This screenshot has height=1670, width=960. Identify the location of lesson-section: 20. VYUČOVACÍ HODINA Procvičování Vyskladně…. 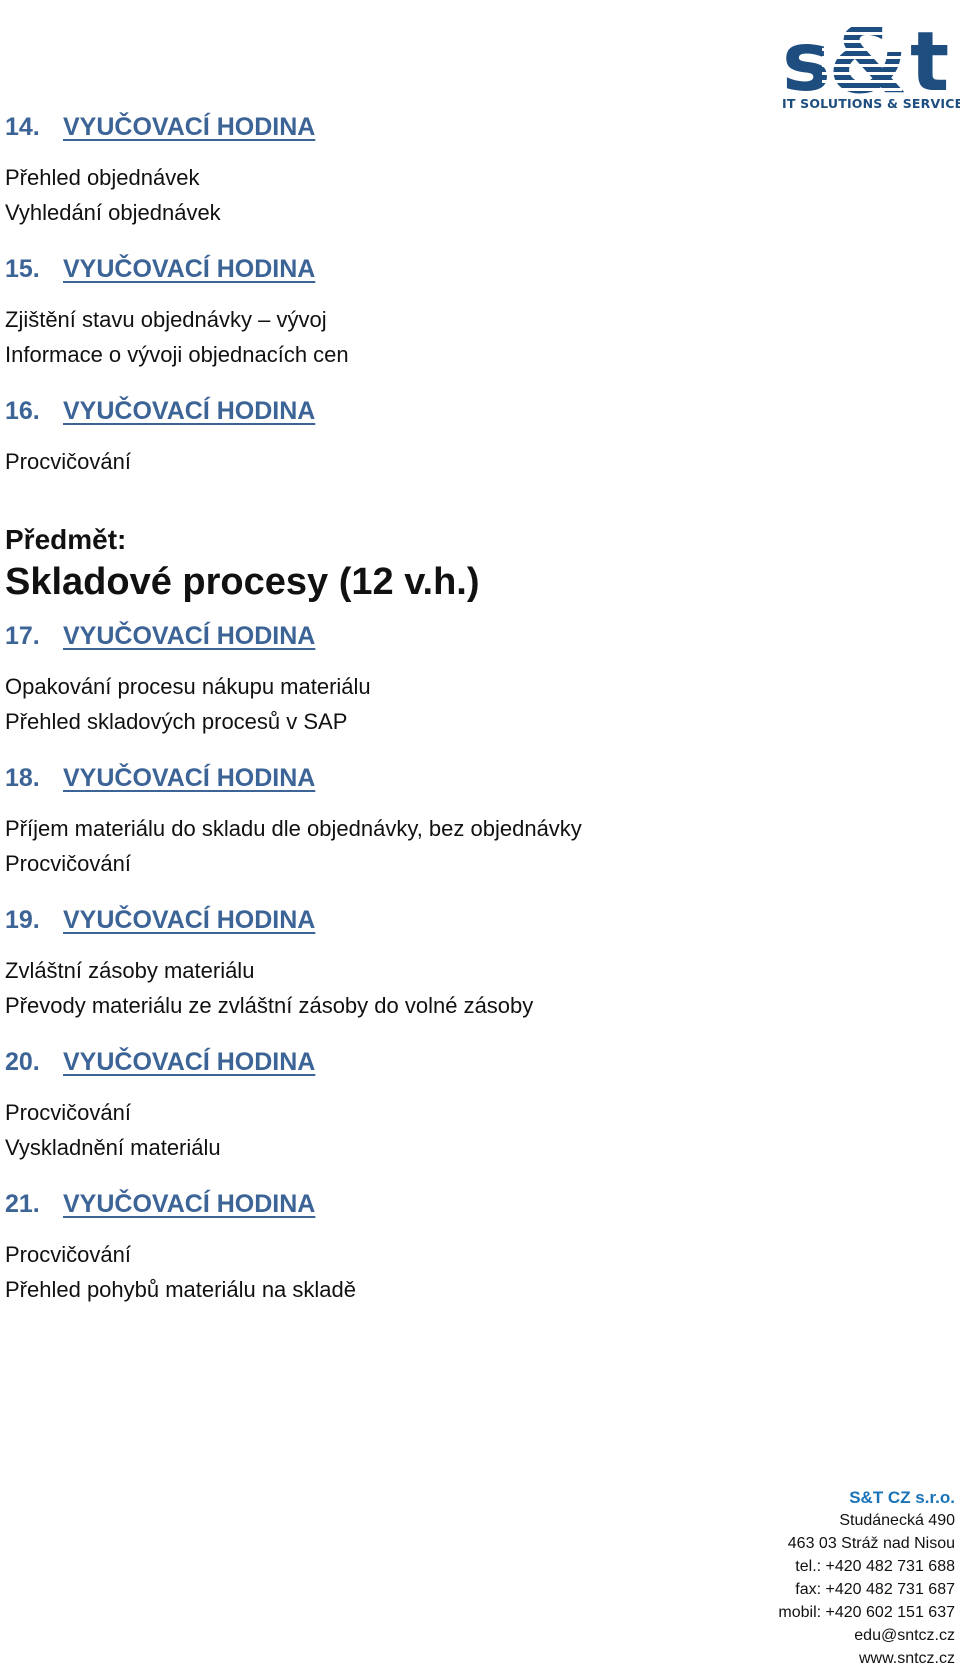
(355, 1104).